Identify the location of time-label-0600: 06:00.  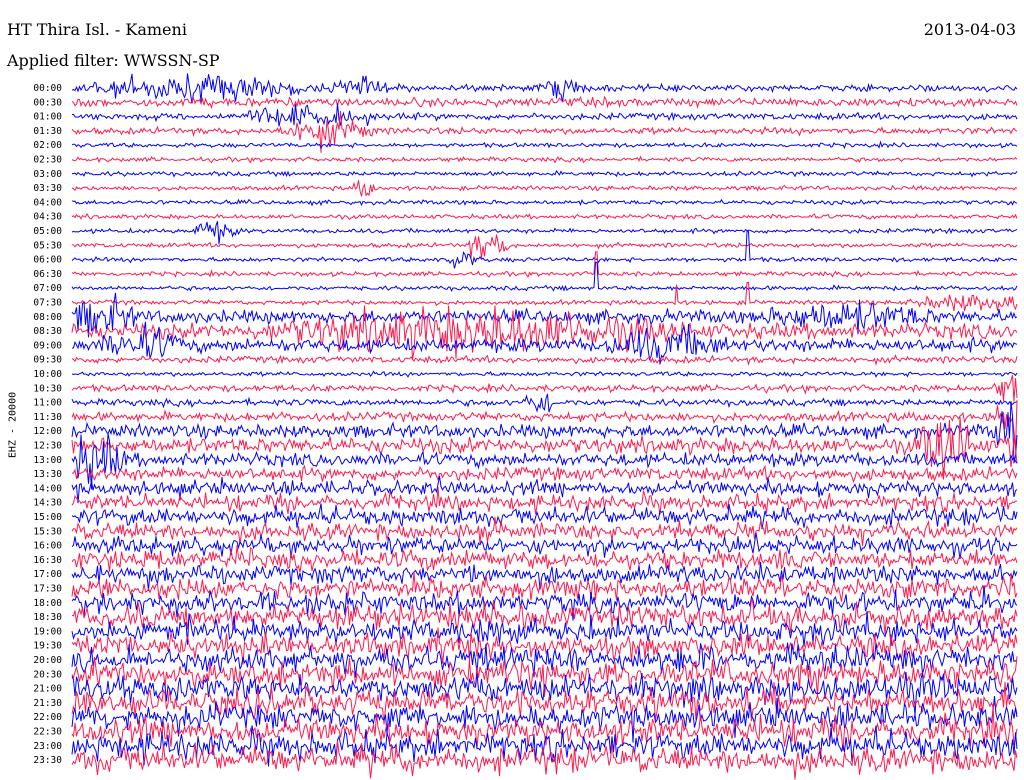
(47, 260).